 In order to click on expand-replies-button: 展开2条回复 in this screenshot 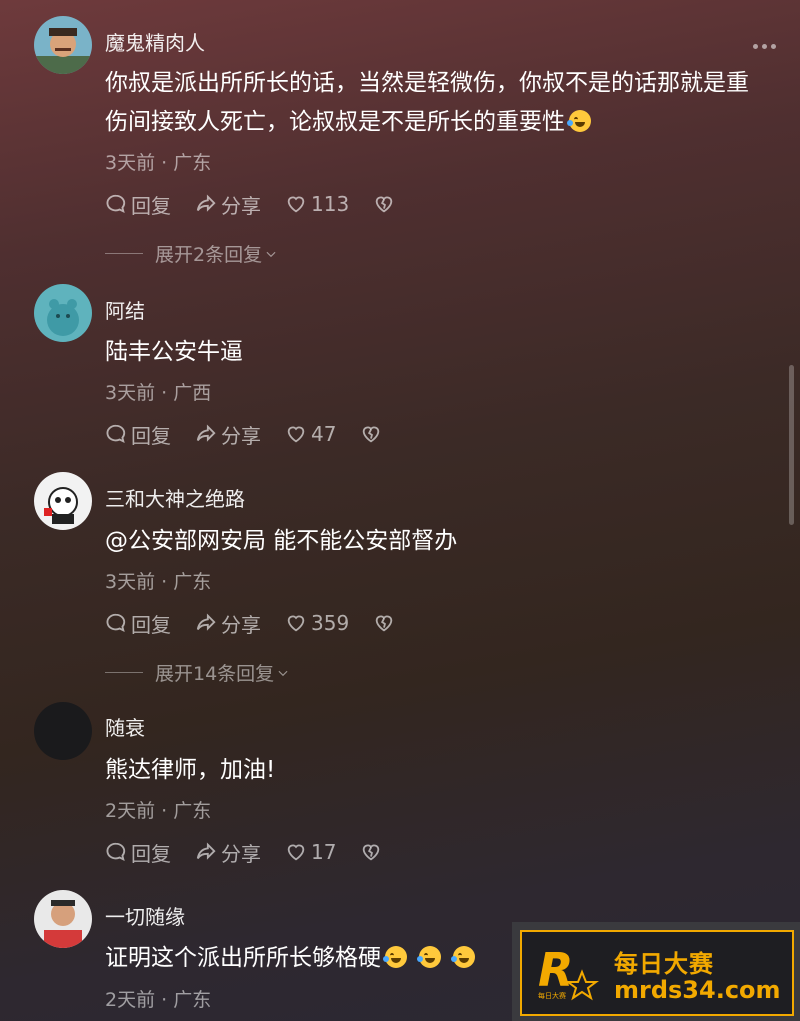, I will do `click(191, 253)`.